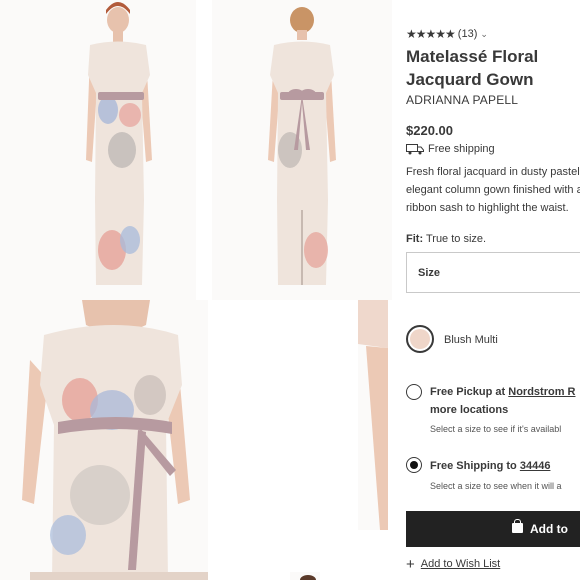  Describe the element at coordinates (471, 340) in the screenshot. I see `color-name: Blush Multi` at that location.